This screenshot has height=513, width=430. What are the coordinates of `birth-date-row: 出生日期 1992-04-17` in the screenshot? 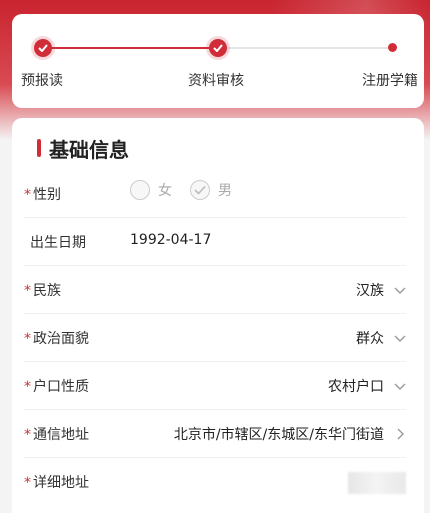 It's located at (218, 242).